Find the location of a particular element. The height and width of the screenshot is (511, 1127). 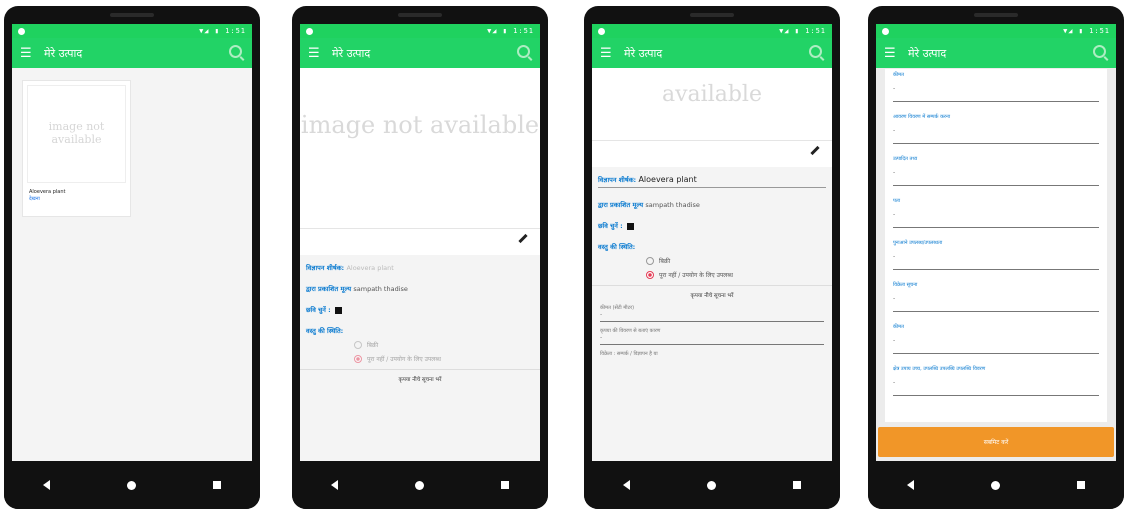

form-field: पता - is located at coordinates (996, 216).